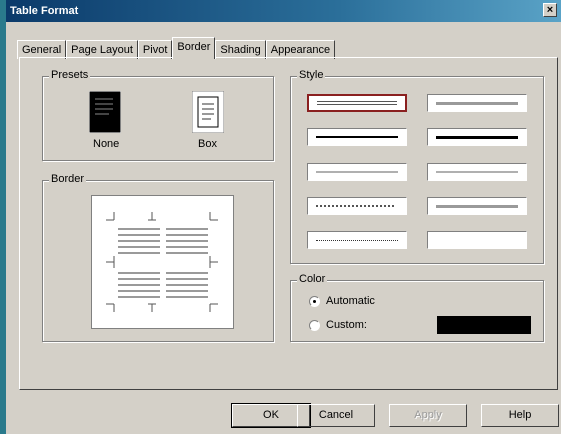 The image size is (561, 434). Describe the element at coordinates (106, 144) in the screenshot. I see `preset-none-label: None` at that location.